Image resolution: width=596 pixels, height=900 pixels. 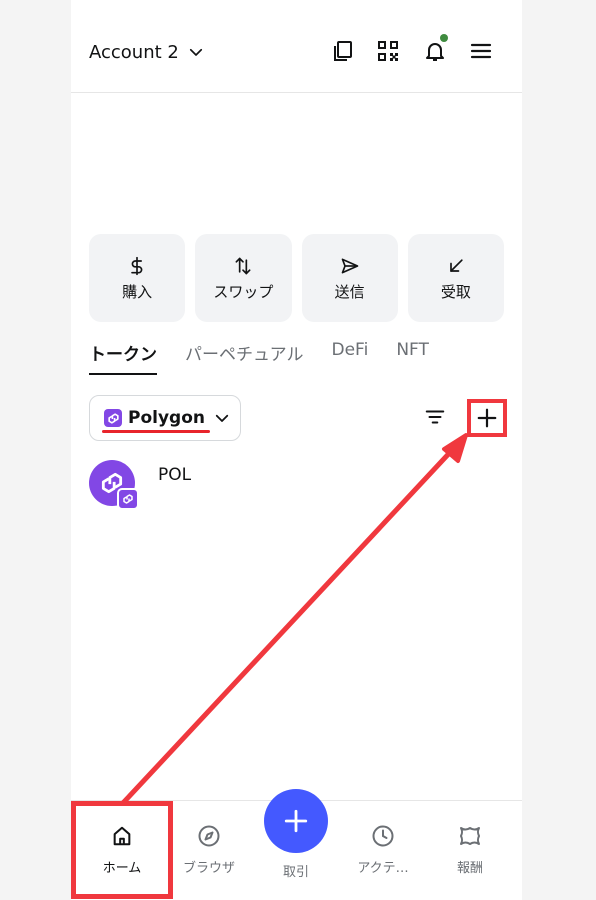 I want to click on account-selector: Account 2, so click(x=147, y=52).